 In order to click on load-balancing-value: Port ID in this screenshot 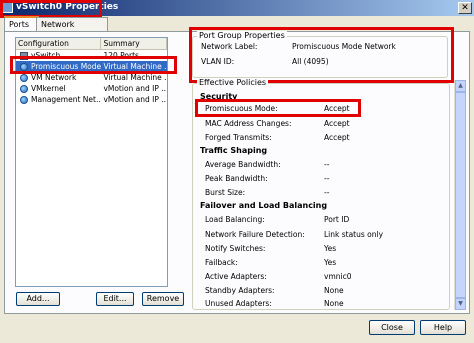, I will do `click(337, 219)`.